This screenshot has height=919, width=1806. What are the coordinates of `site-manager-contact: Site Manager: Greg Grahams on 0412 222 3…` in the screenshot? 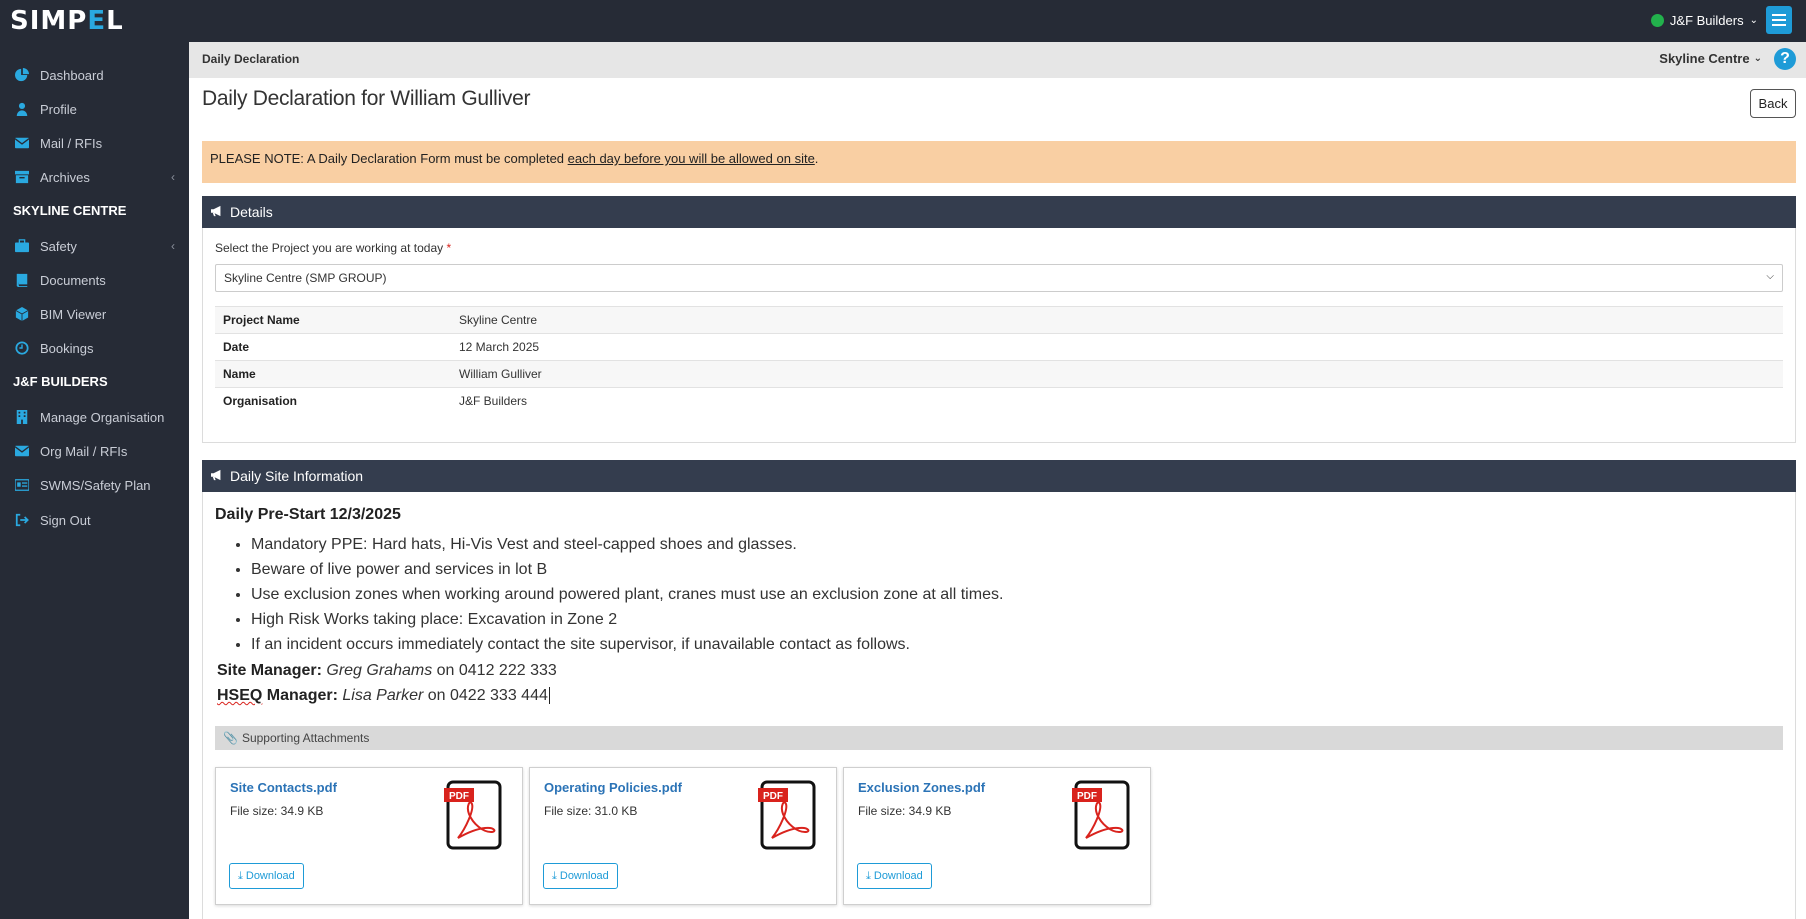 It's located at (387, 671).